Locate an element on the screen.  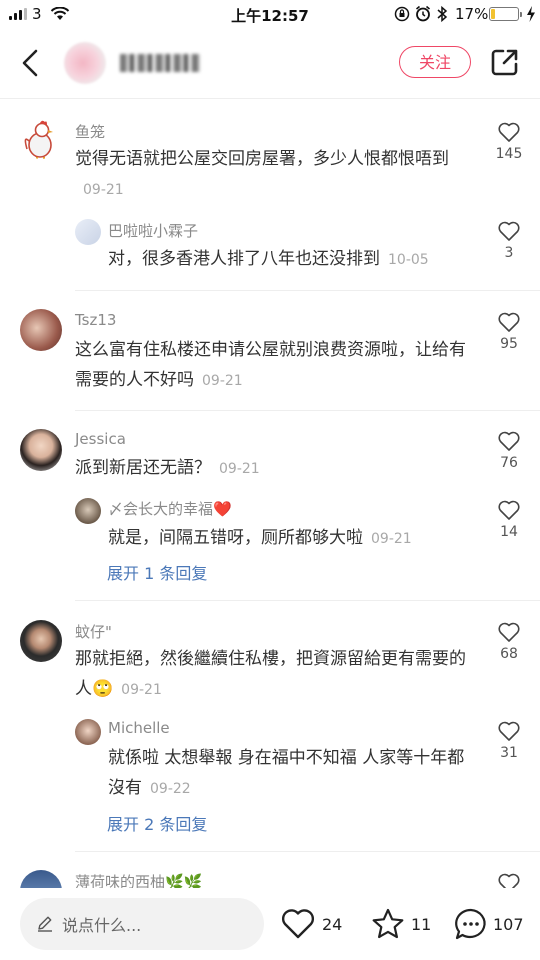
reply-name: 〆会长大的幸福❤️ is located at coordinates (170, 508).